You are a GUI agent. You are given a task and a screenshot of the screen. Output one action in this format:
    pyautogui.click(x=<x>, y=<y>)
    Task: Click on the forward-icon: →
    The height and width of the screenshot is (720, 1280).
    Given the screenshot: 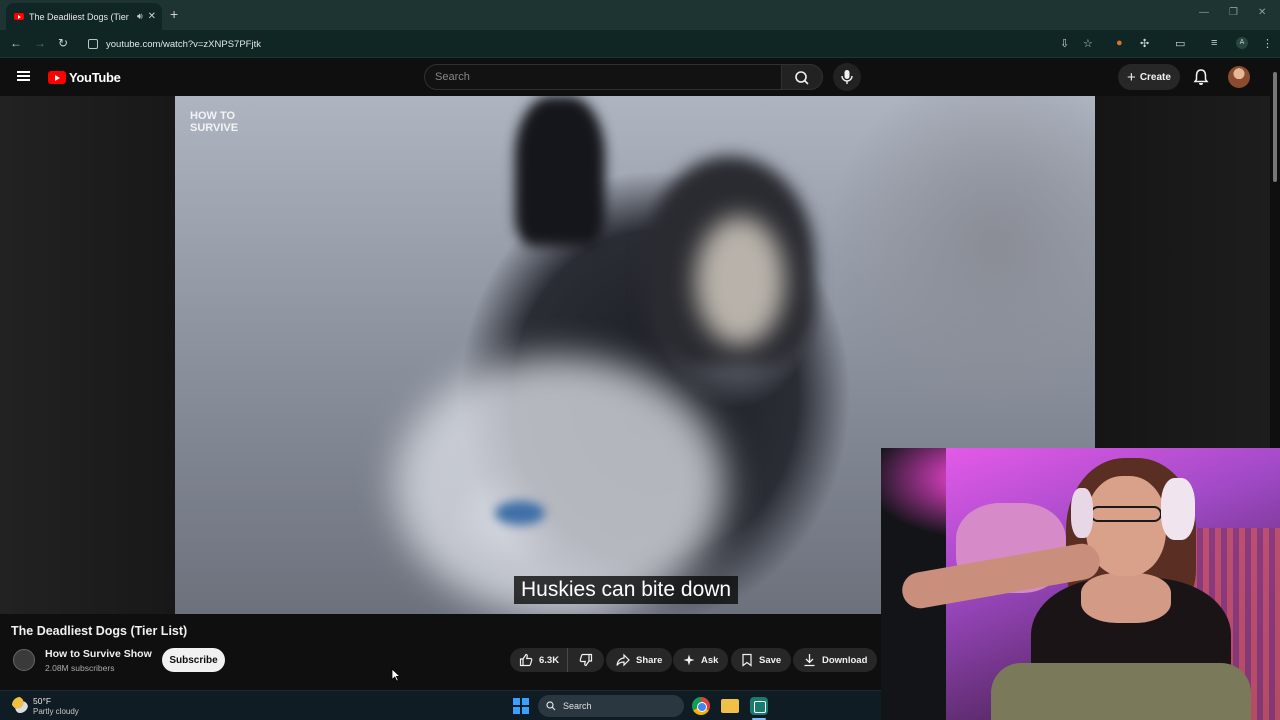 What is the action you would take?
    pyautogui.click(x=40, y=43)
    